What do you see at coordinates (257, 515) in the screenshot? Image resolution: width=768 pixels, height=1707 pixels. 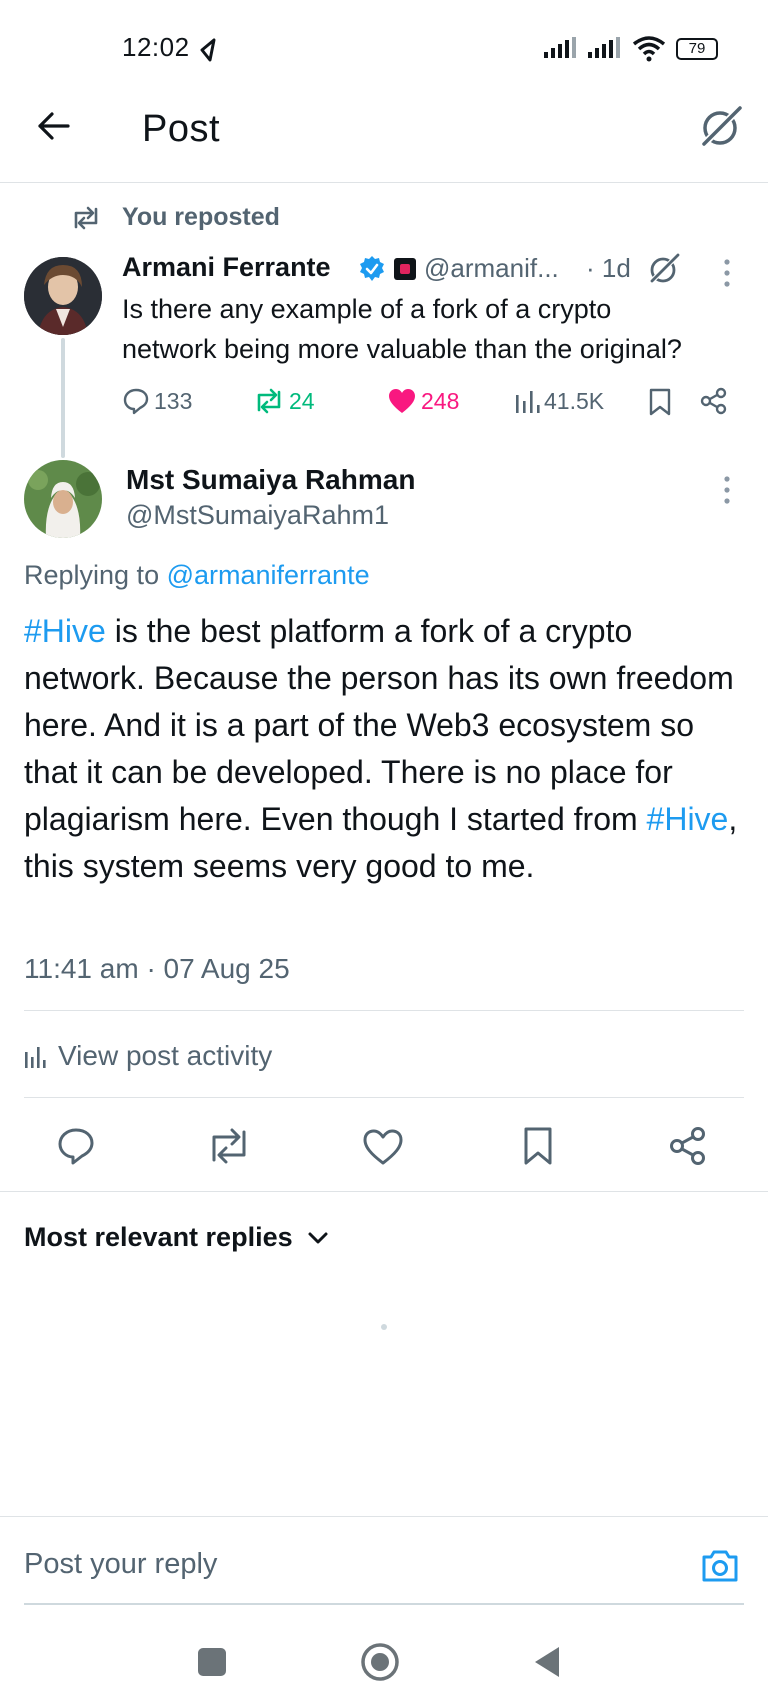 I see `reply-author-handle: @MstSumaiyaRahm1` at bounding box center [257, 515].